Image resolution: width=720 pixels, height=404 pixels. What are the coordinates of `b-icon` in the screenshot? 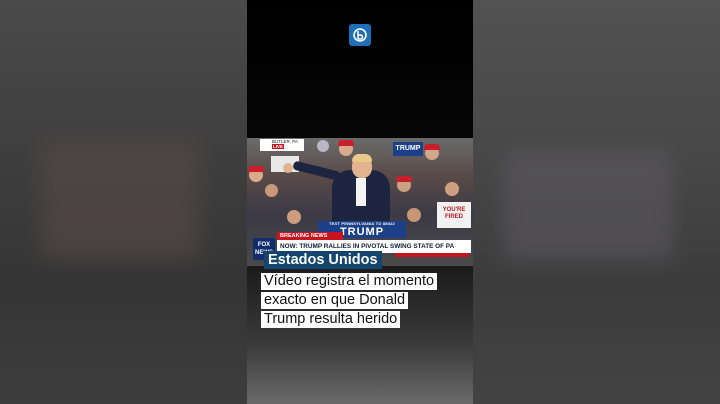 It's located at (360, 35).